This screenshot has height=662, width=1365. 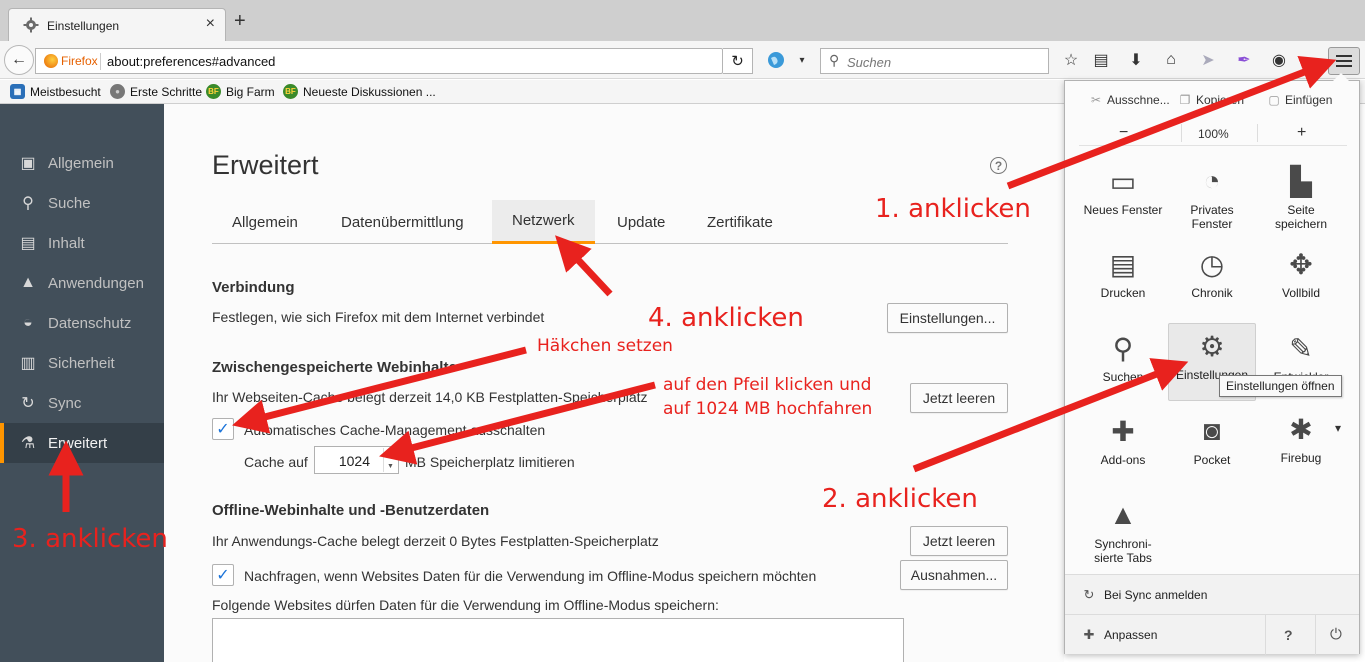 I want to click on tab-title: Einstellungen, so click(x=83, y=26).